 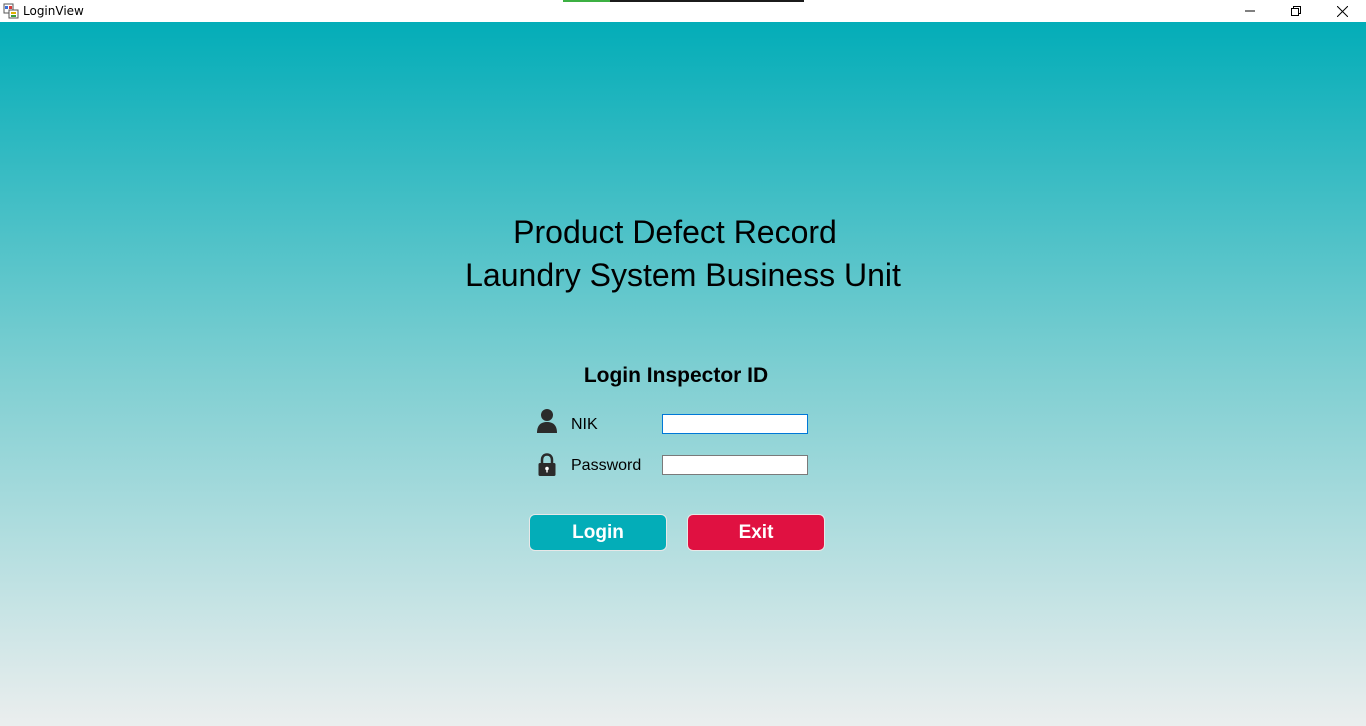 I want to click on user-icon, so click(x=547, y=421).